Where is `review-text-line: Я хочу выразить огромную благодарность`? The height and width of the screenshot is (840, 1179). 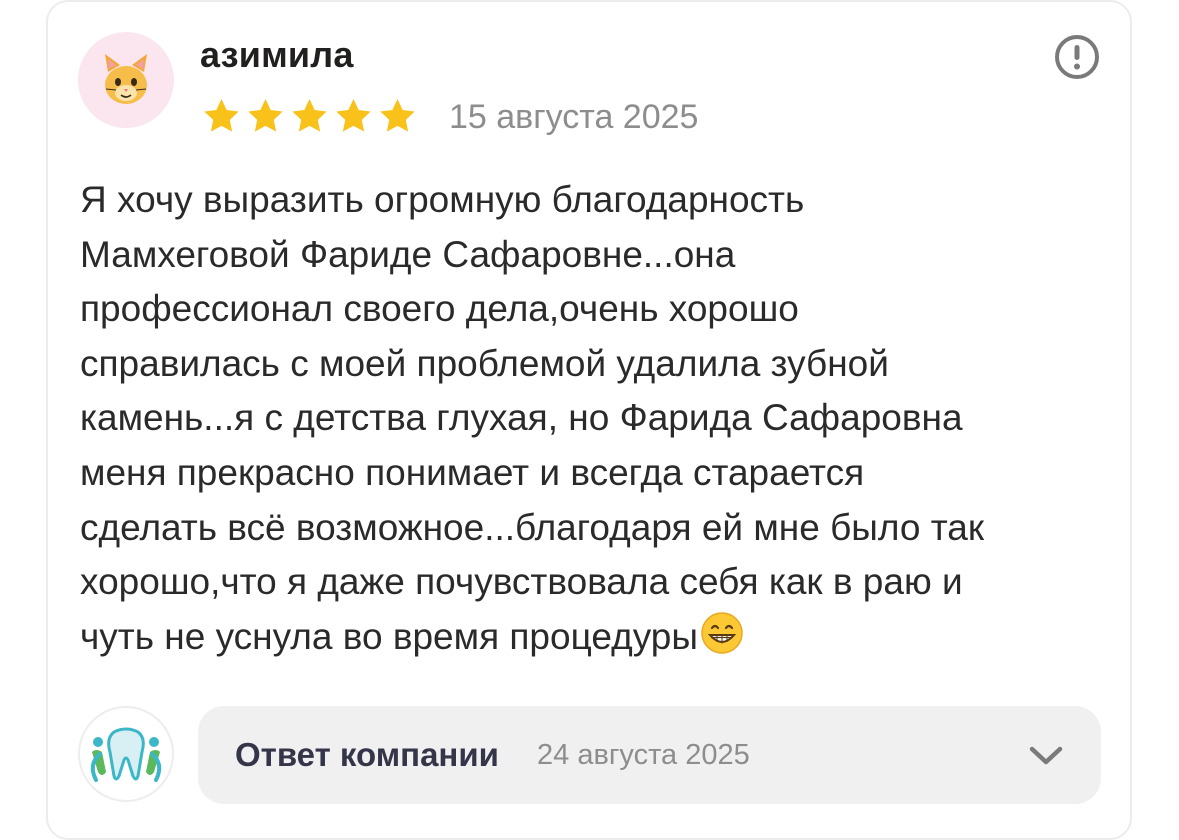 review-text-line: Я хочу выразить огромную благодарность is located at coordinates (442, 199).